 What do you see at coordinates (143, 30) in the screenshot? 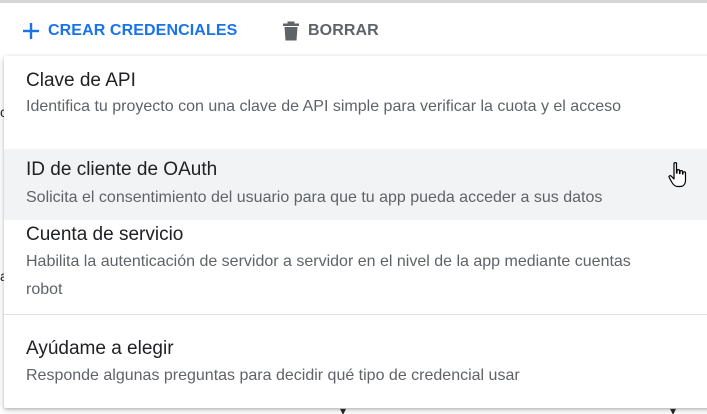
I see `create-credentials-label: CREAR CREDENCIALES` at bounding box center [143, 30].